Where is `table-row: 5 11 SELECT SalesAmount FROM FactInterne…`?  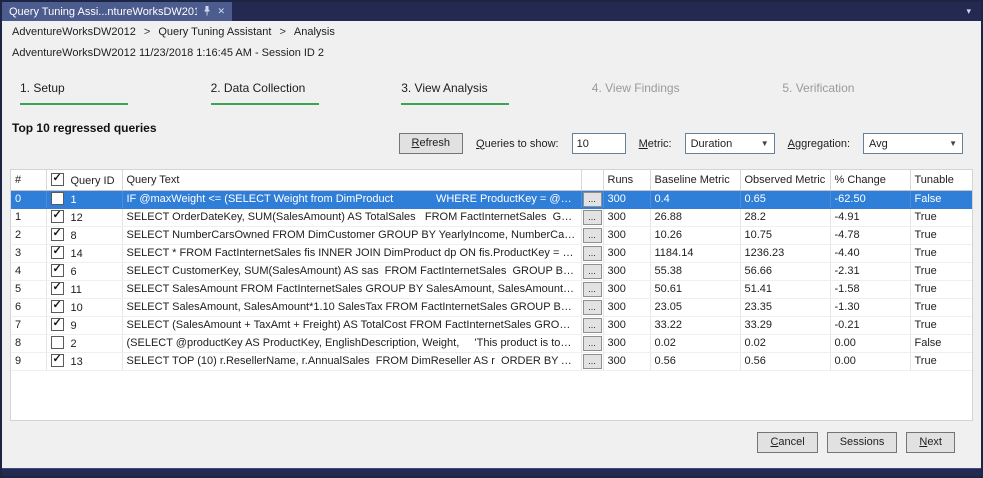
table-row: 5 11 SELECT SalesAmount FROM FactInterne… is located at coordinates (491, 289).